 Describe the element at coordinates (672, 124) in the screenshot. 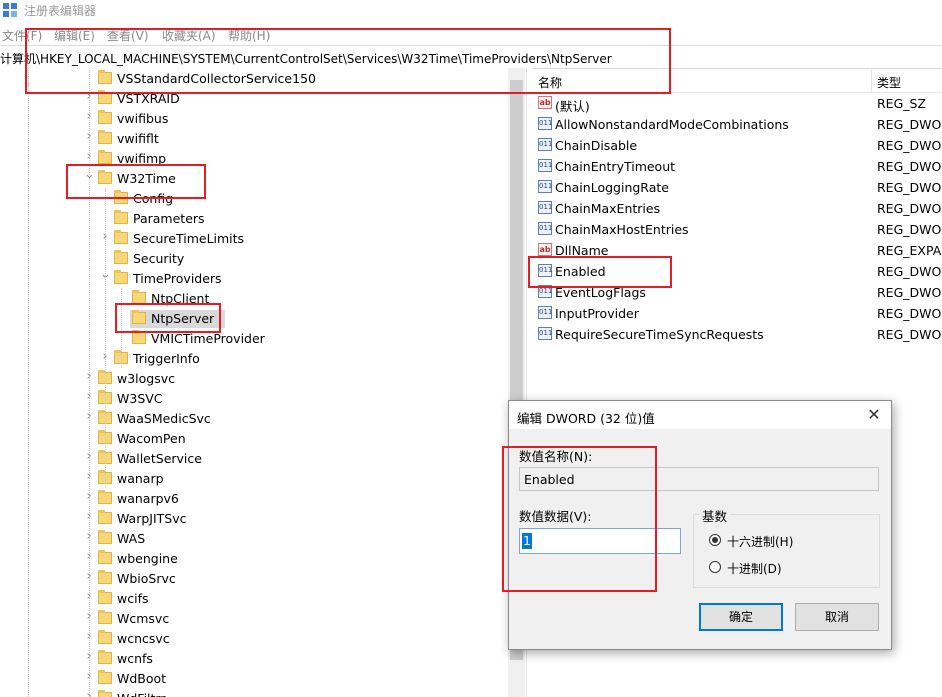

I see `value-name: AllowNonstandardModeCombinations` at that location.